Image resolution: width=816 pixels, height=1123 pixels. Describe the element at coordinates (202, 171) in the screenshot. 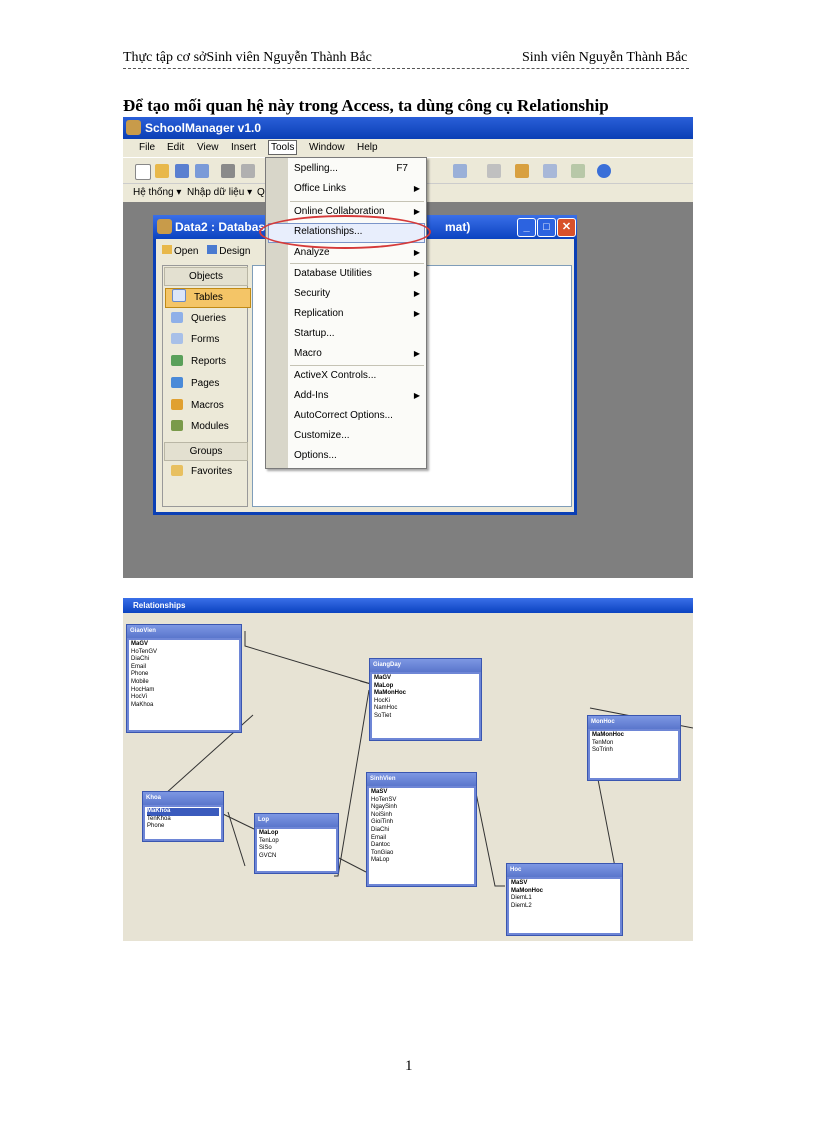

I see `search-icon` at that location.